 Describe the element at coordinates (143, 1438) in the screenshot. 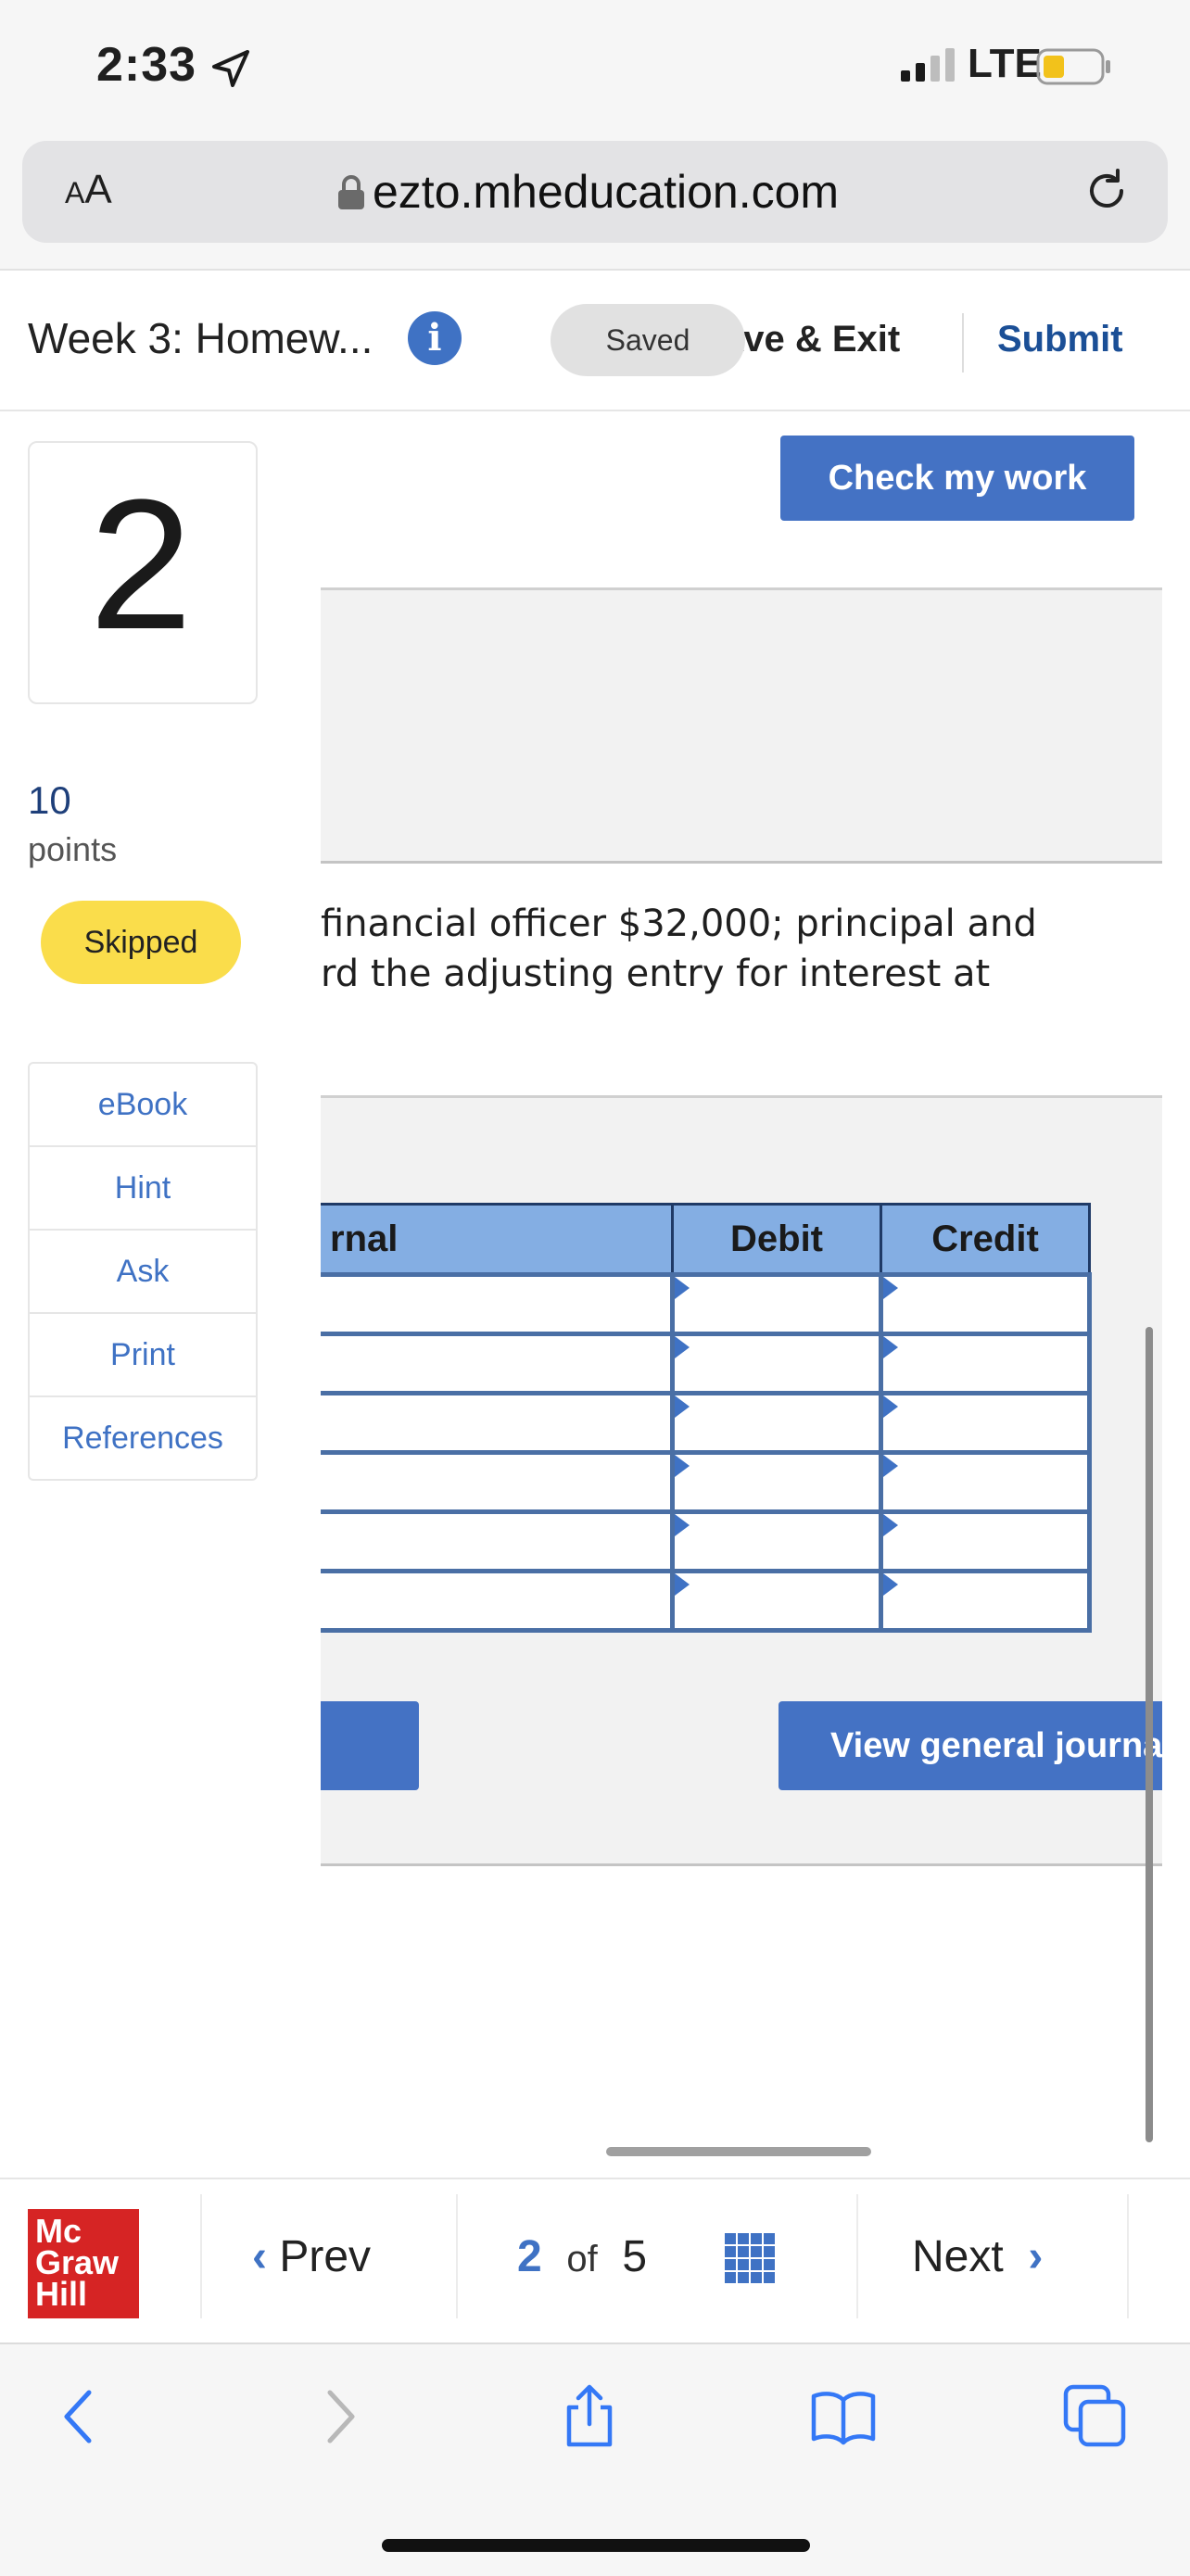

I see `references-link: References` at that location.